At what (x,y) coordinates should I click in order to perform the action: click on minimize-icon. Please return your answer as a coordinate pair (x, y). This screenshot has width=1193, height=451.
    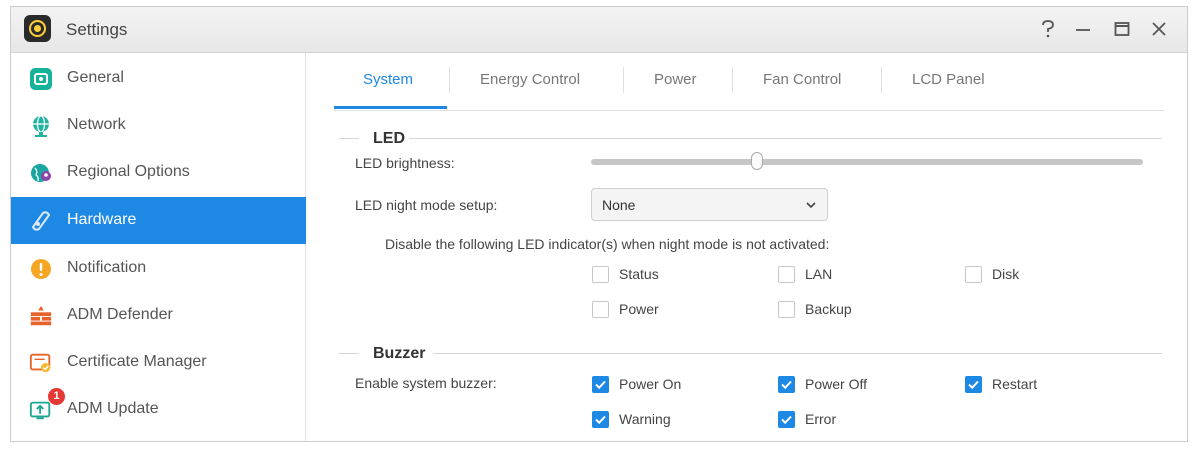
    Looking at the image, I should click on (1083, 30).